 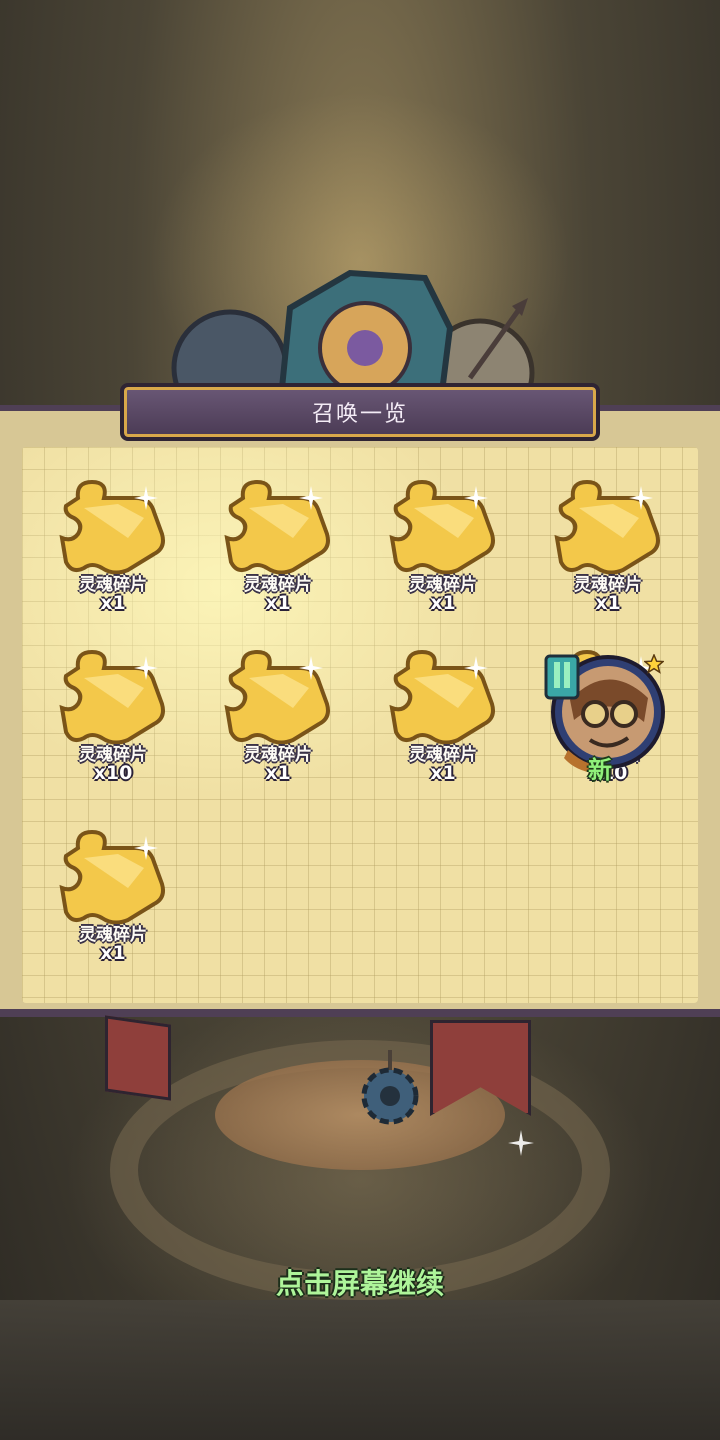 I want to click on gear-icon, so click(x=390, y=1087).